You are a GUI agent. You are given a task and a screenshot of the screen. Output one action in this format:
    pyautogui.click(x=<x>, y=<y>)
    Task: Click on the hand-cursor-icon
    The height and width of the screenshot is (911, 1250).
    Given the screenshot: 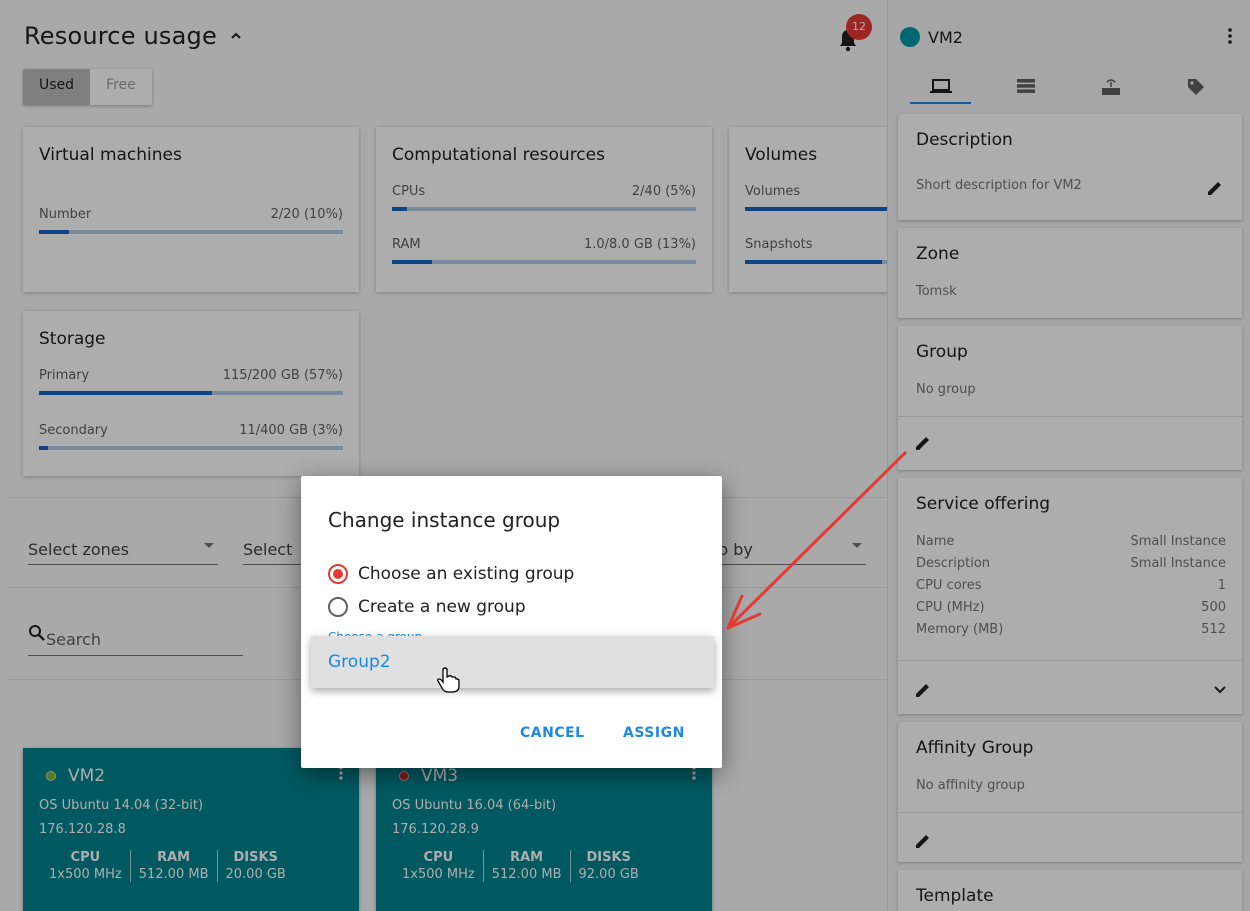 What is the action you would take?
    pyautogui.click(x=448, y=680)
    